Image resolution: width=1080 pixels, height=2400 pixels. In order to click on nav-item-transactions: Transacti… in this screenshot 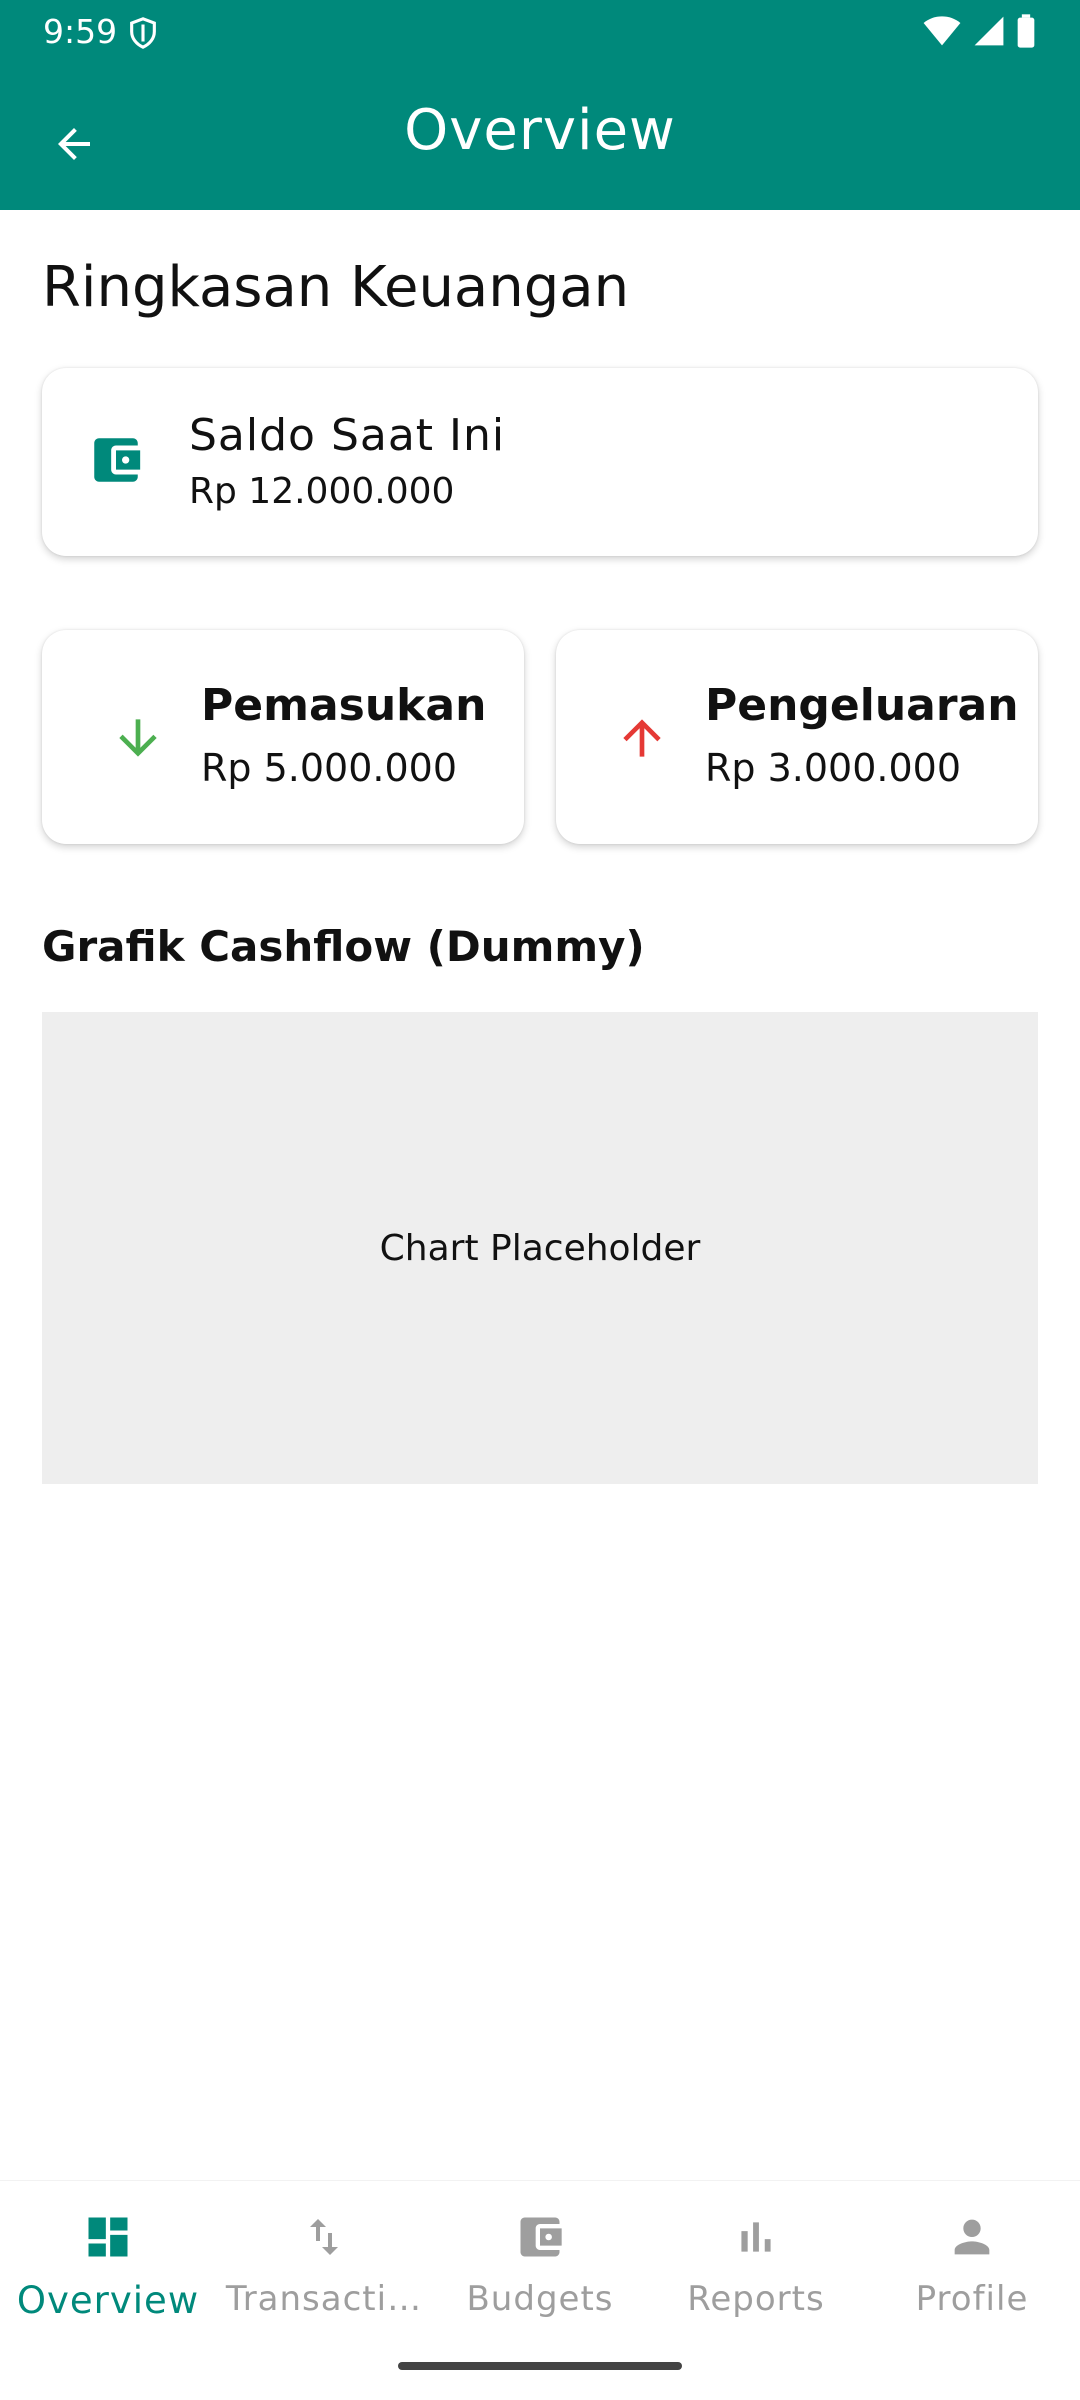, I will do `click(324, 2271)`.